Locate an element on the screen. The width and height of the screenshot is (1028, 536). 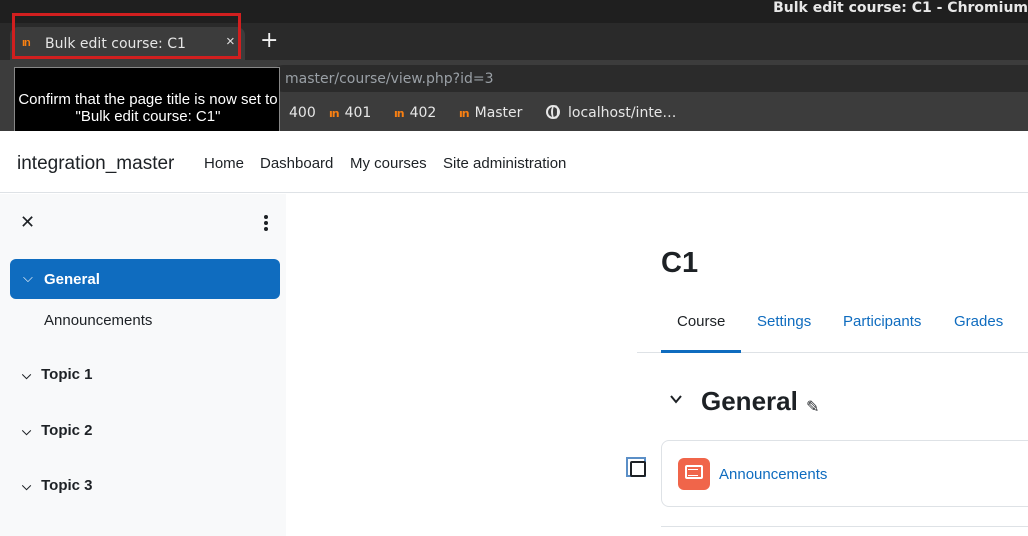
nav-home: Home is located at coordinates (224, 163).